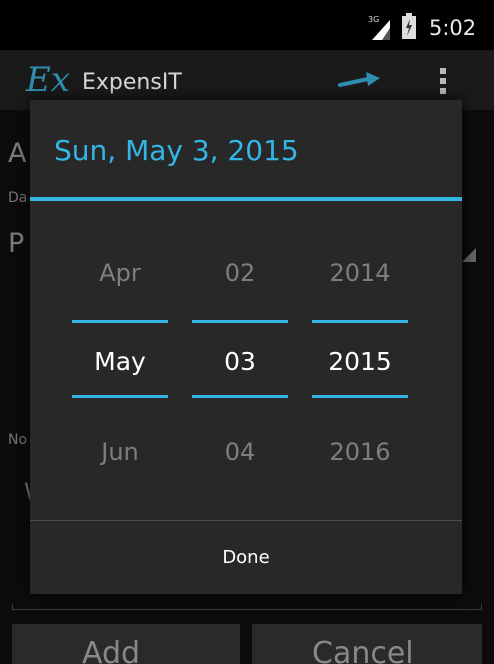 This screenshot has width=494, height=664. What do you see at coordinates (18, 198) in the screenshot?
I see `date-label-partial: Da` at bounding box center [18, 198].